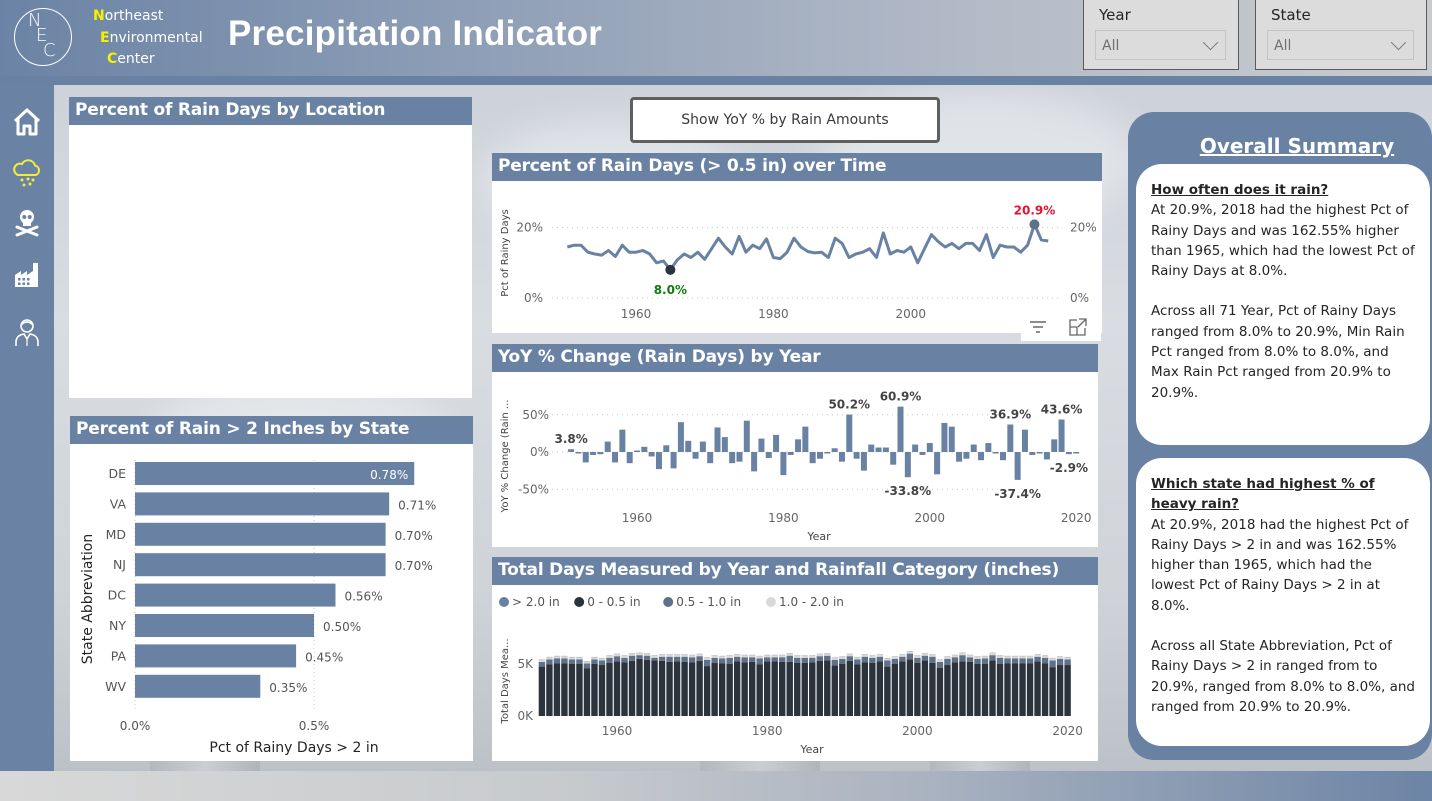 This screenshot has width=1432, height=801. Describe the element at coordinates (708, 602) in the screenshot. I see `legend-label: 0.5 - 1.0 in` at that location.